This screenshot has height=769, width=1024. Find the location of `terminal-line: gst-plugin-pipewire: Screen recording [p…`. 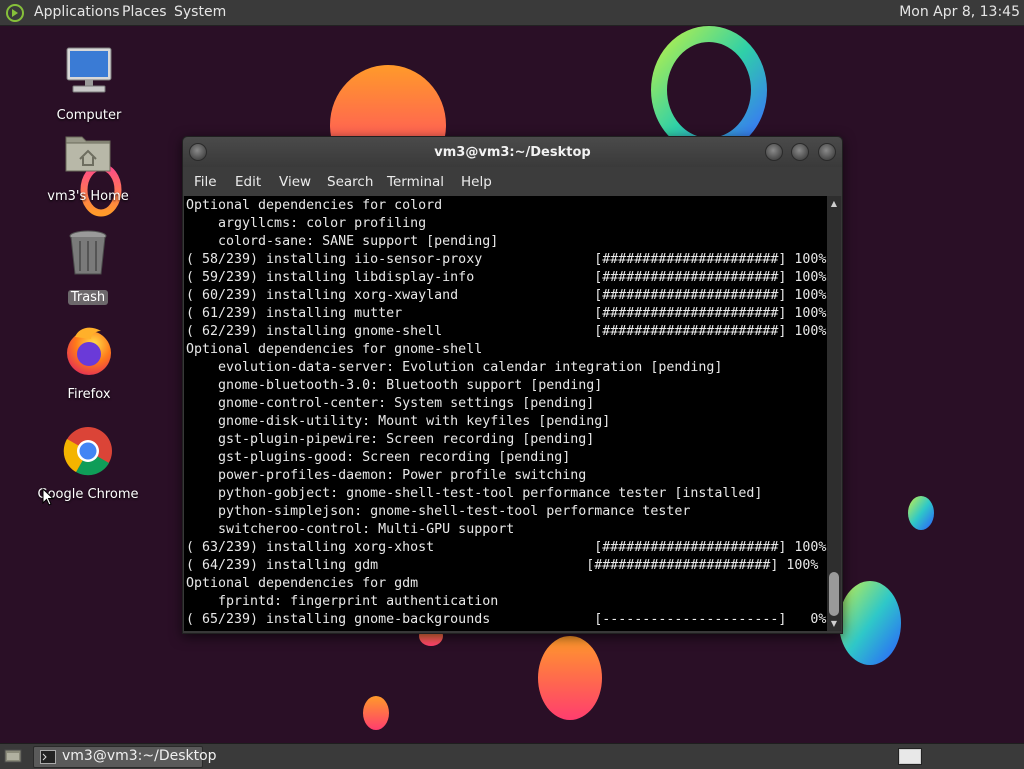

terminal-line: gst-plugin-pipewire: Screen recording [p… is located at coordinates (390, 439).